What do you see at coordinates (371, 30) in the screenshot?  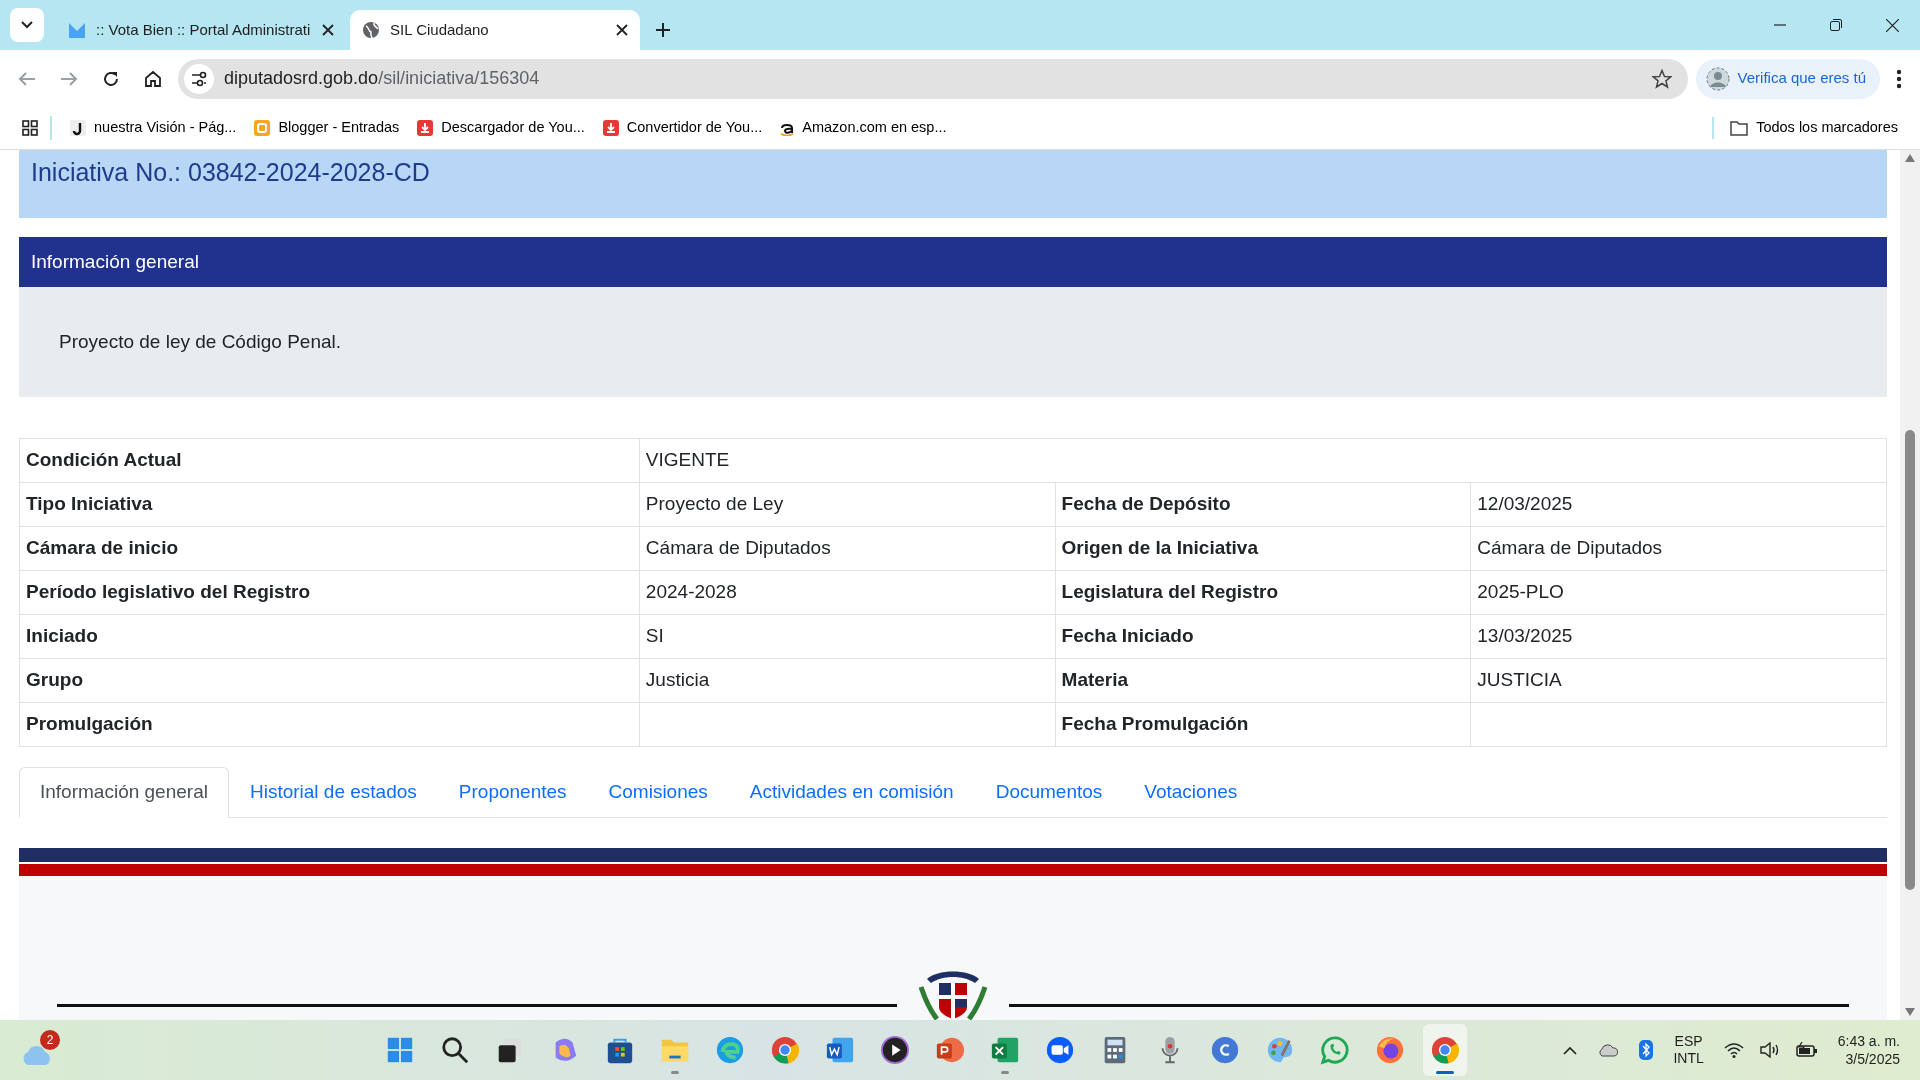 I see `globe-icon` at bounding box center [371, 30].